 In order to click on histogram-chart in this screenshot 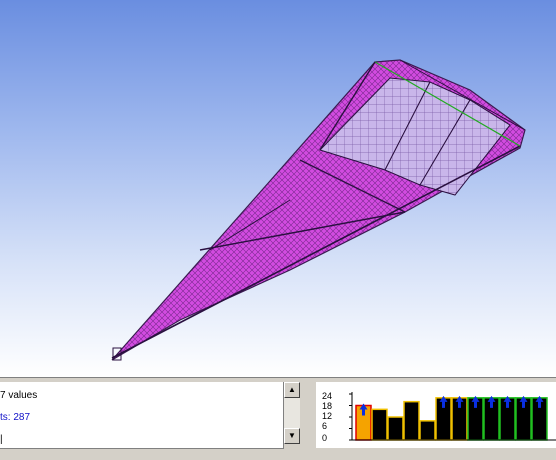, I will do `click(436, 415)`.